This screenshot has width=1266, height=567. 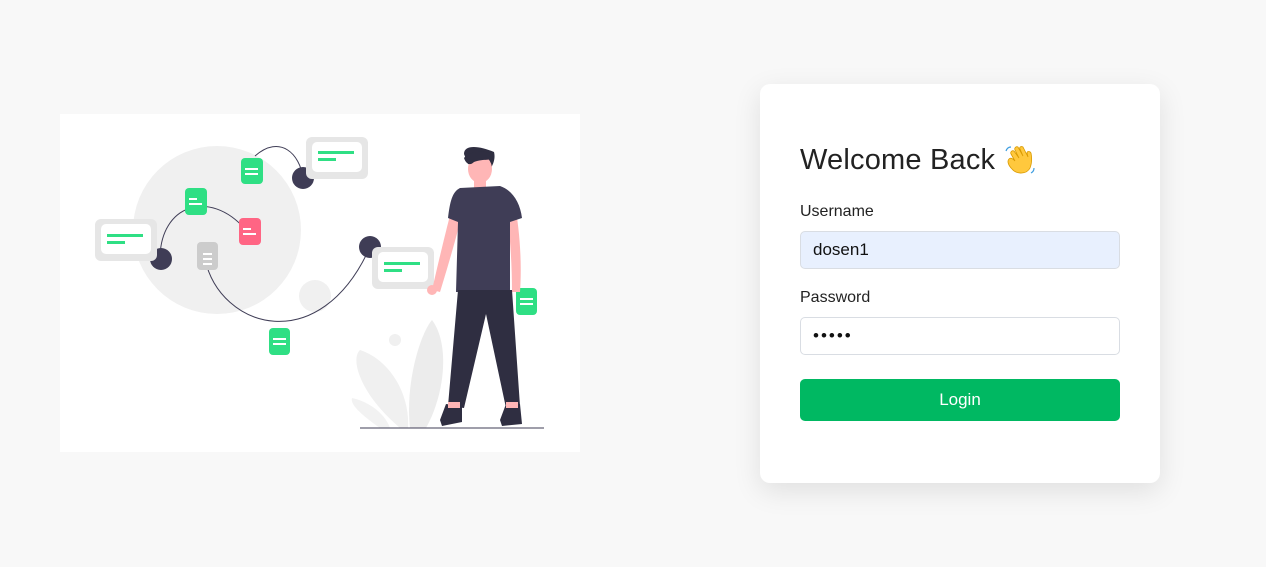 I want to click on password-input, so click(x=960, y=336).